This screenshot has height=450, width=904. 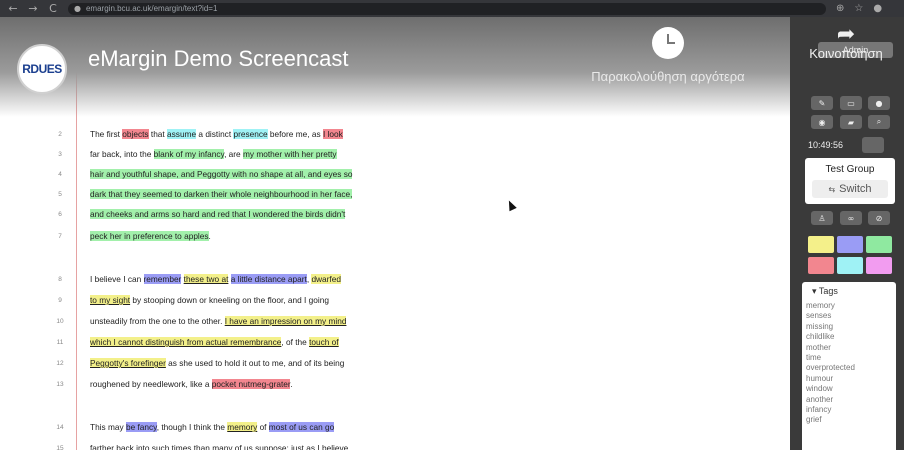 What do you see at coordinates (830, 327) in the screenshot?
I see `tag-item: missing` at bounding box center [830, 327].